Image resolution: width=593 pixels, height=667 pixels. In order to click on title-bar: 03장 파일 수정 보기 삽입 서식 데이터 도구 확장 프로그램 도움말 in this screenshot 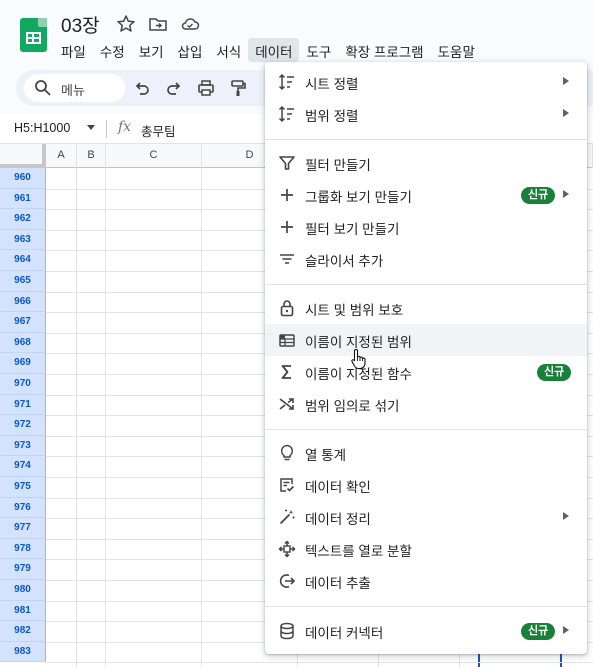, I will do `click(296, 33)`.